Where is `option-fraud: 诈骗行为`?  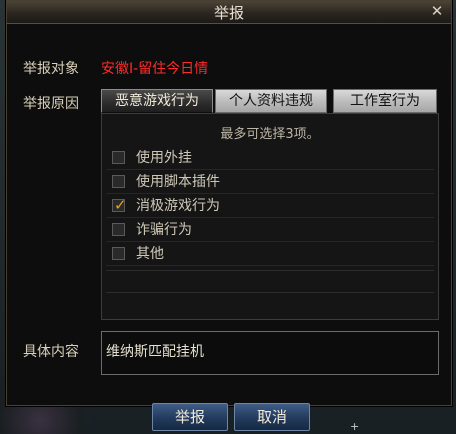 option-fraud: 诈骗行为 is located at coordinates (270, 231).